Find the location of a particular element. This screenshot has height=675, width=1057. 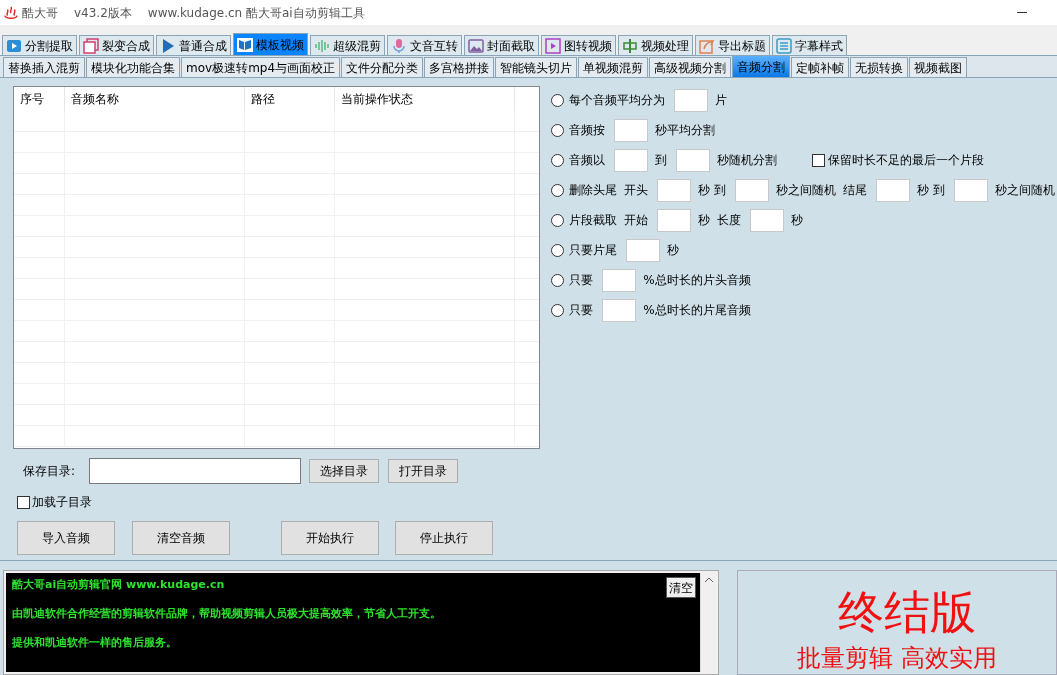

flame-logo-icon is located at coordinates (11, 12).